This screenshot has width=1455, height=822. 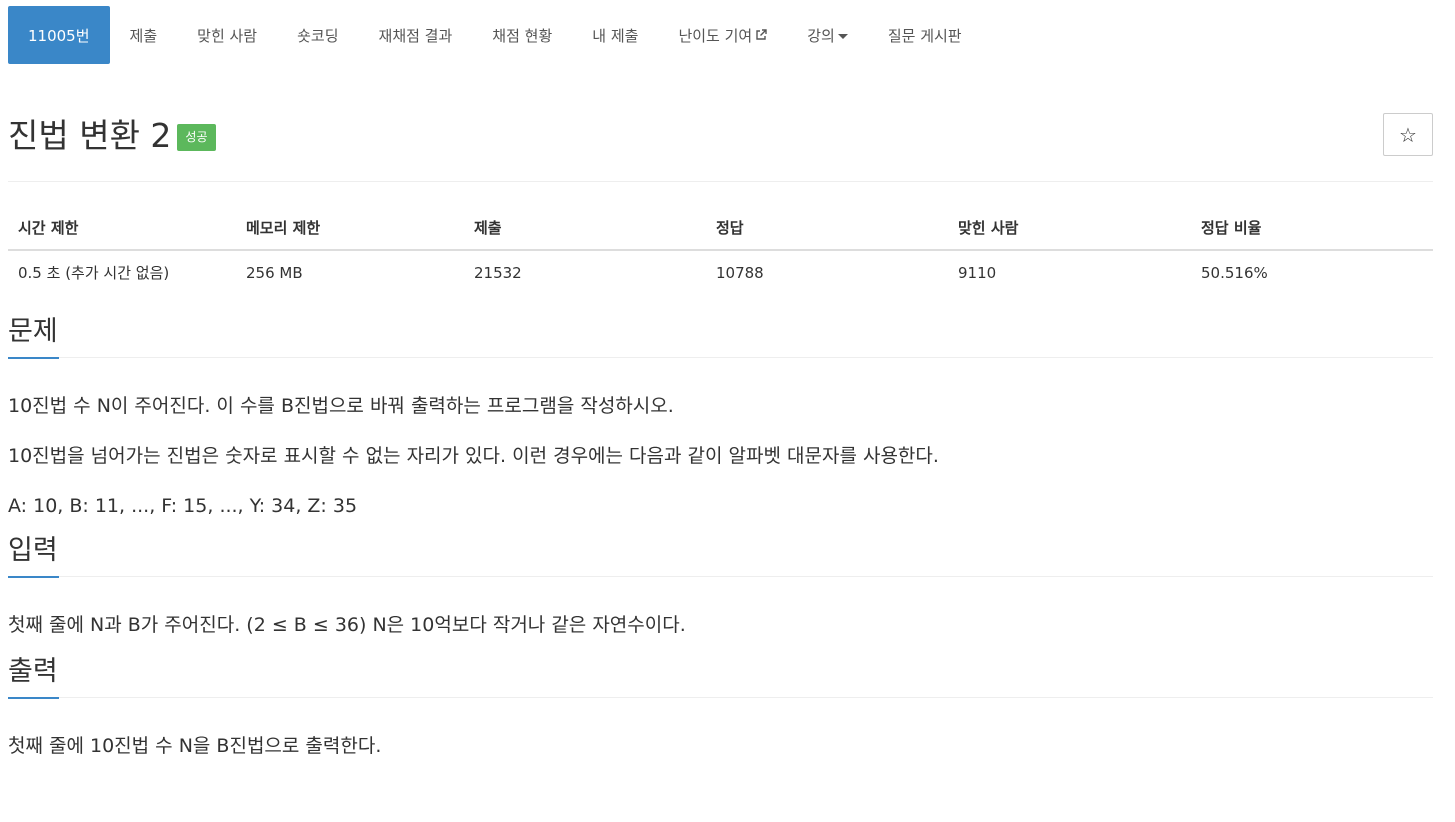 I want to click on problem-title-line: 진법 변환 2 성공, so click(x=112, y=136).